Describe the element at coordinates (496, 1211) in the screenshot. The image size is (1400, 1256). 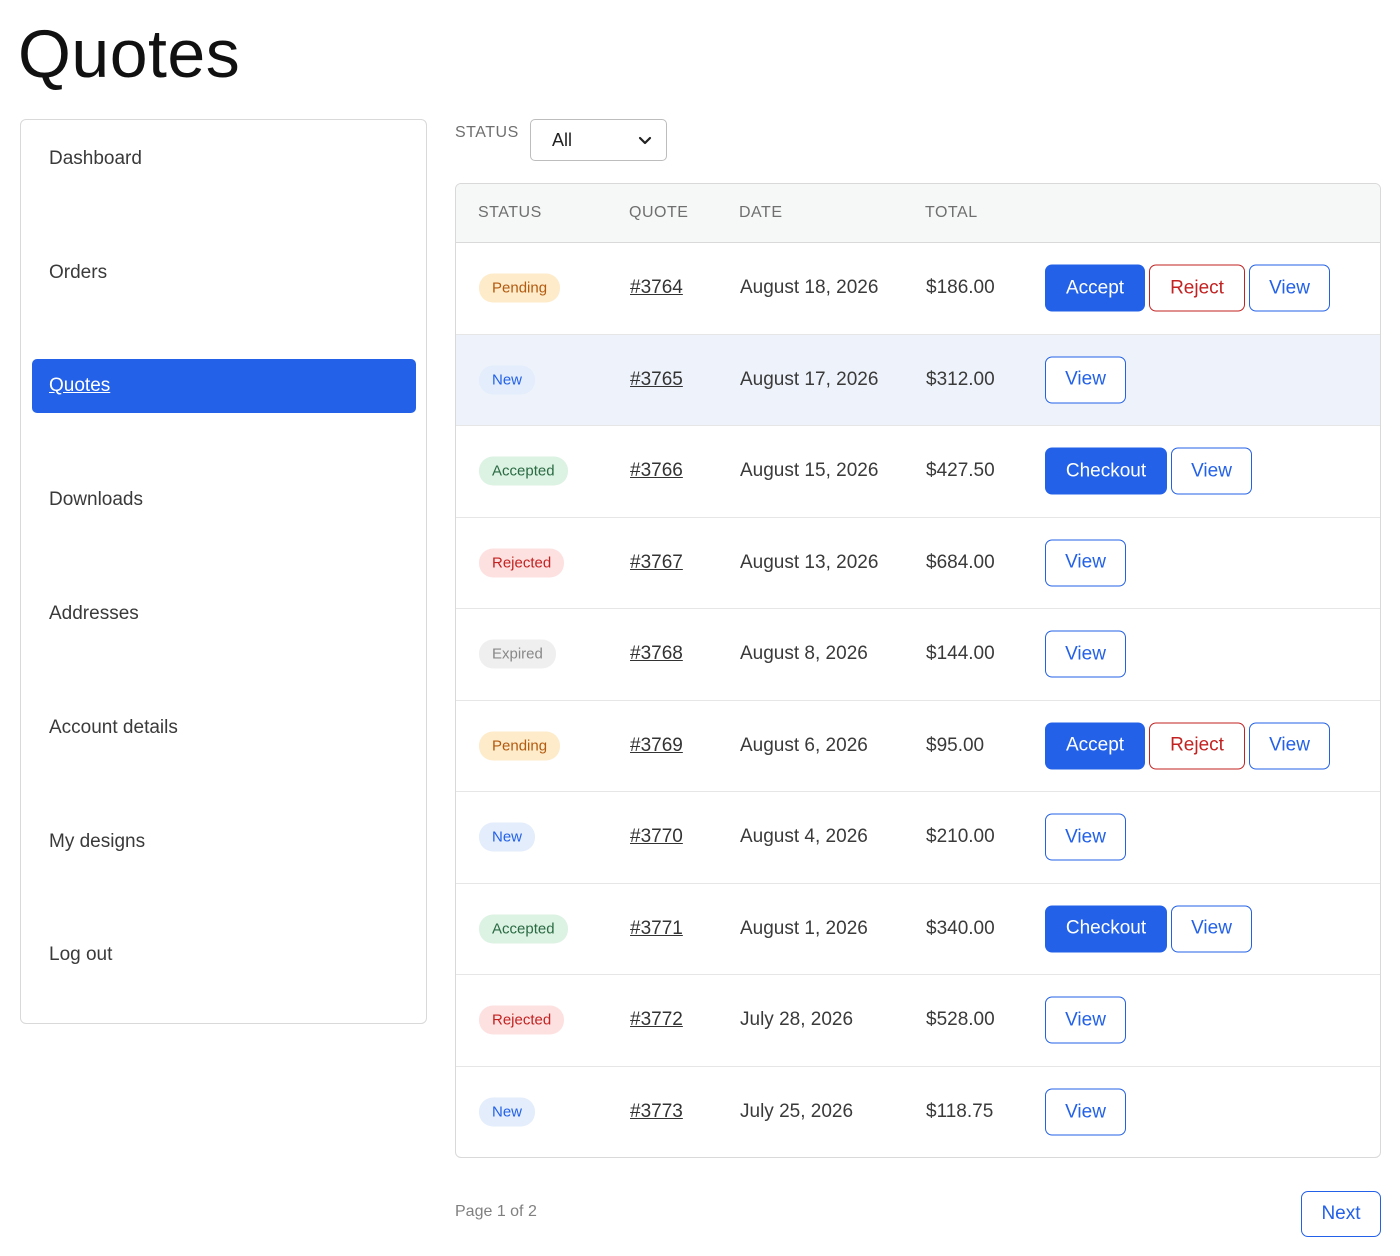
I see `pagination-text: Page 1 of 2` at that location.